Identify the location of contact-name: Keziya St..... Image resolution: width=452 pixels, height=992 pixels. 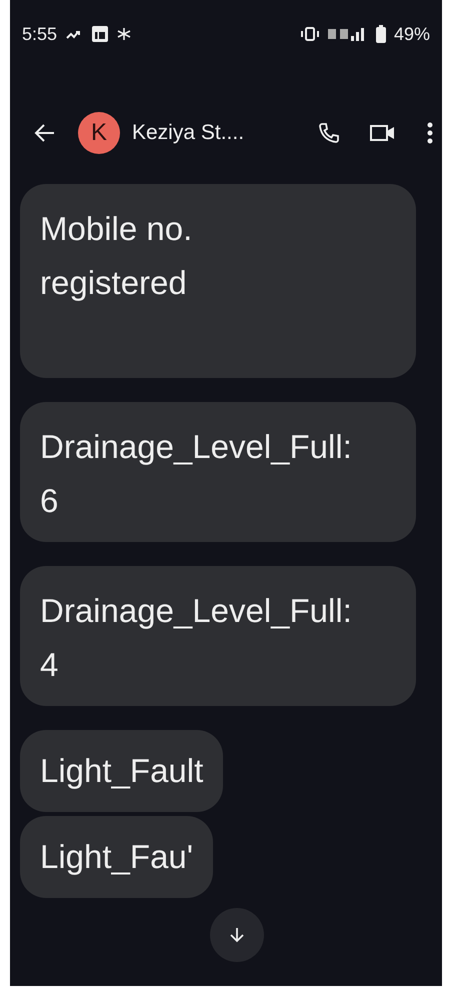
(210, 133).